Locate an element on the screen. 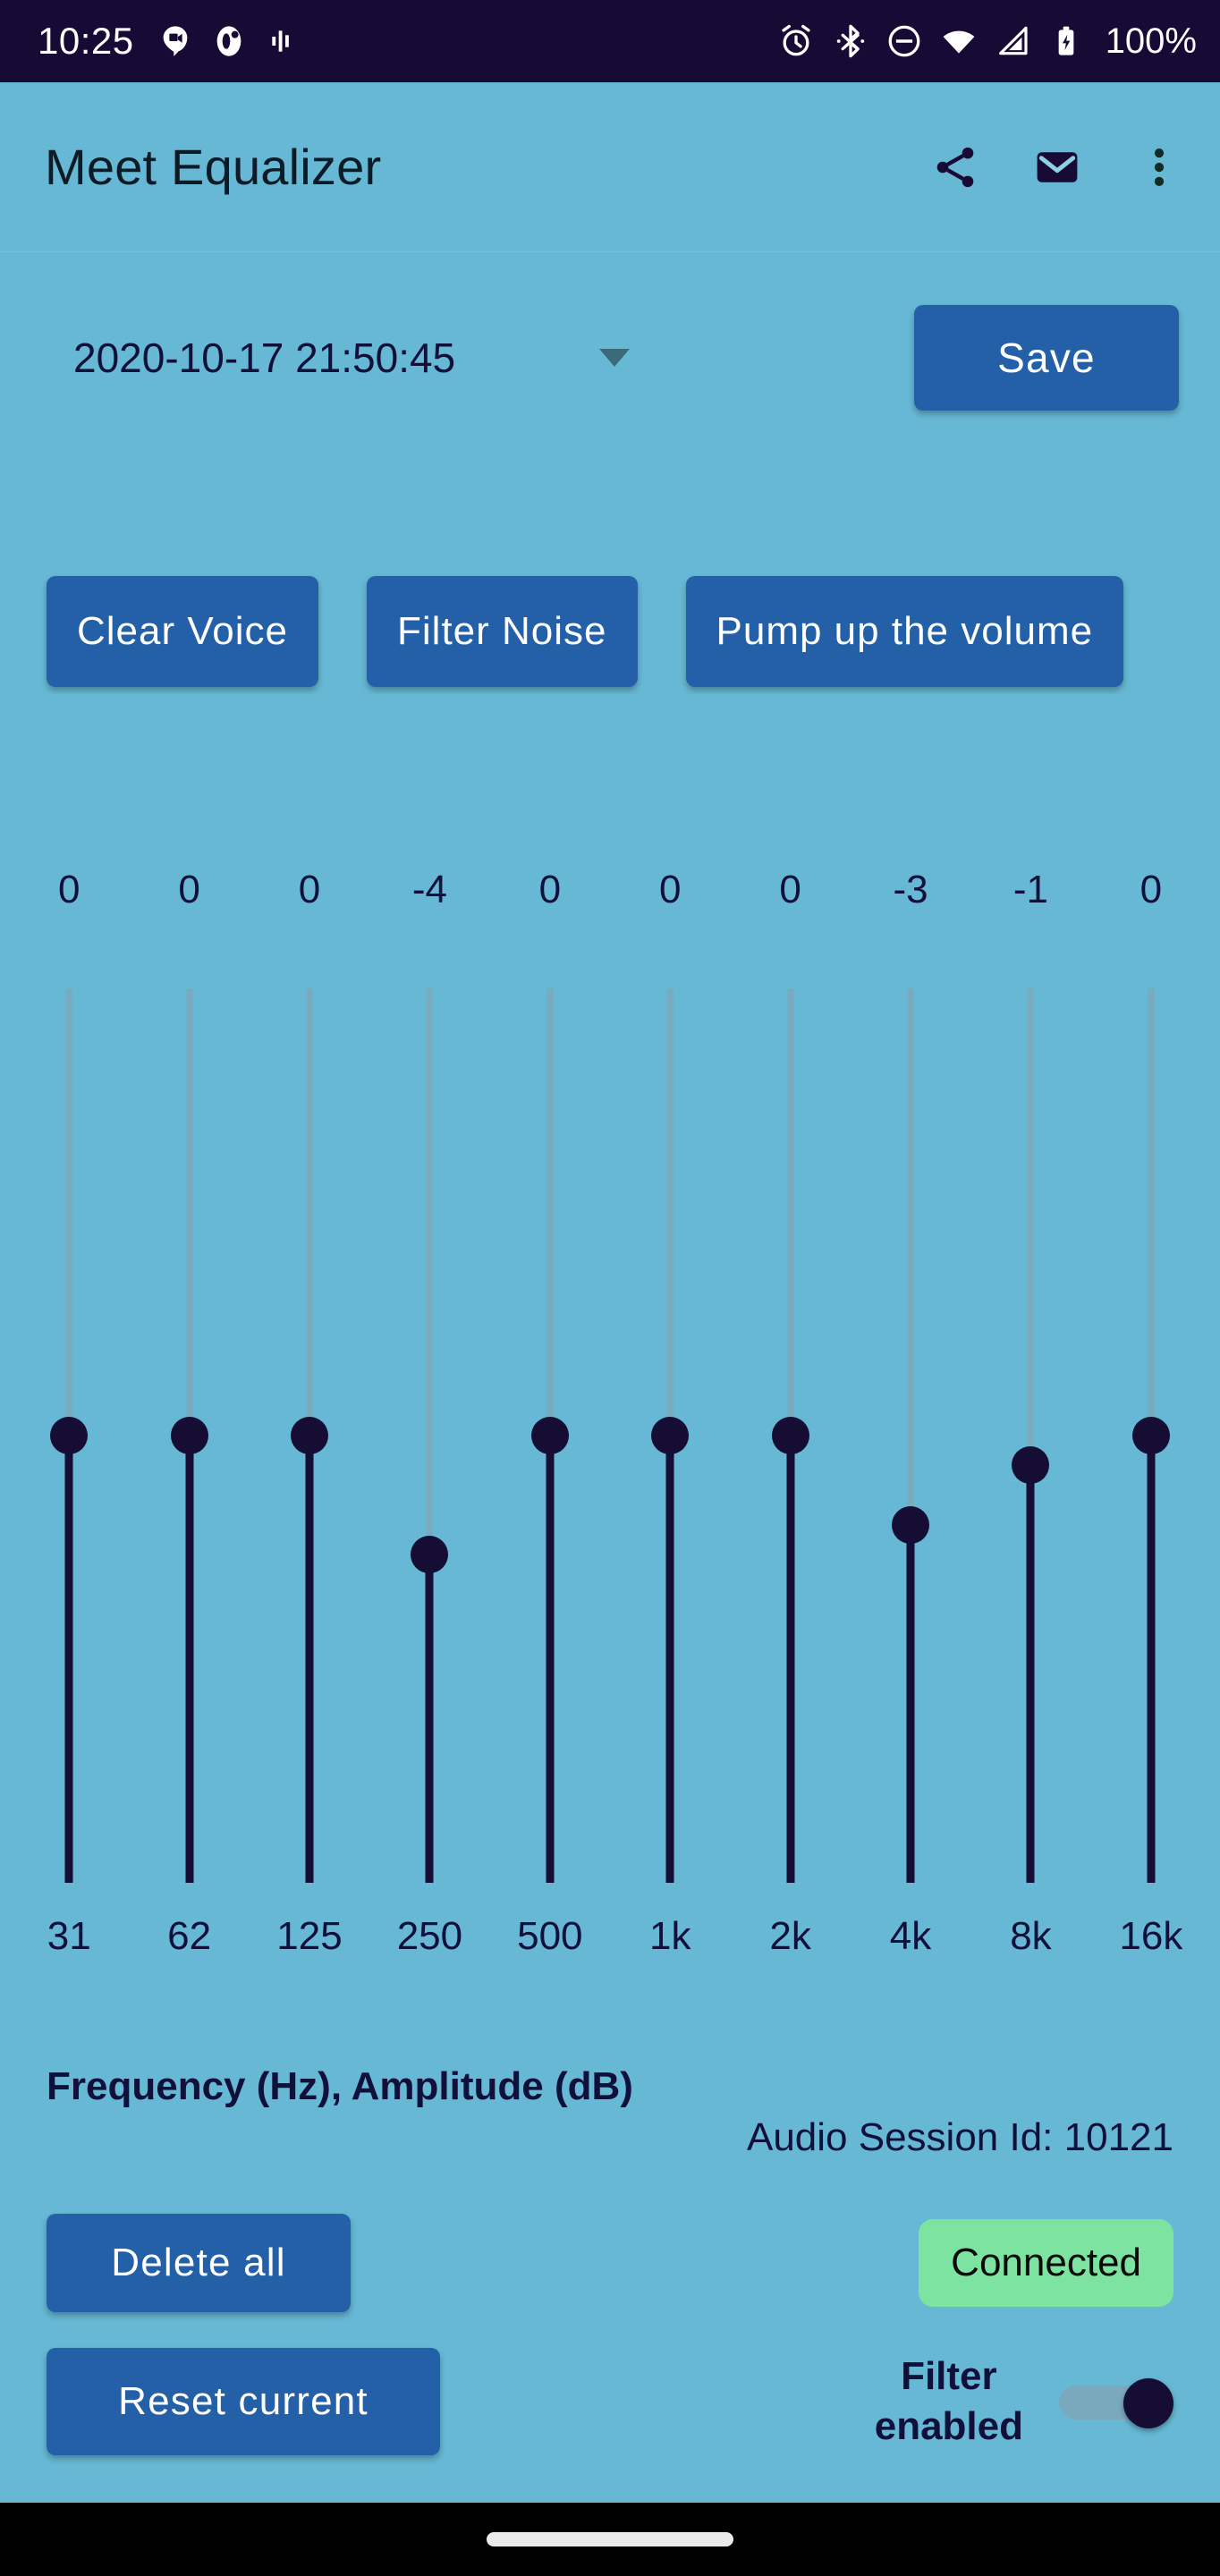 The height and width of the screenshot is (2576, 1220). battery-percentage: 100% is located at coordinates (1151, 41).